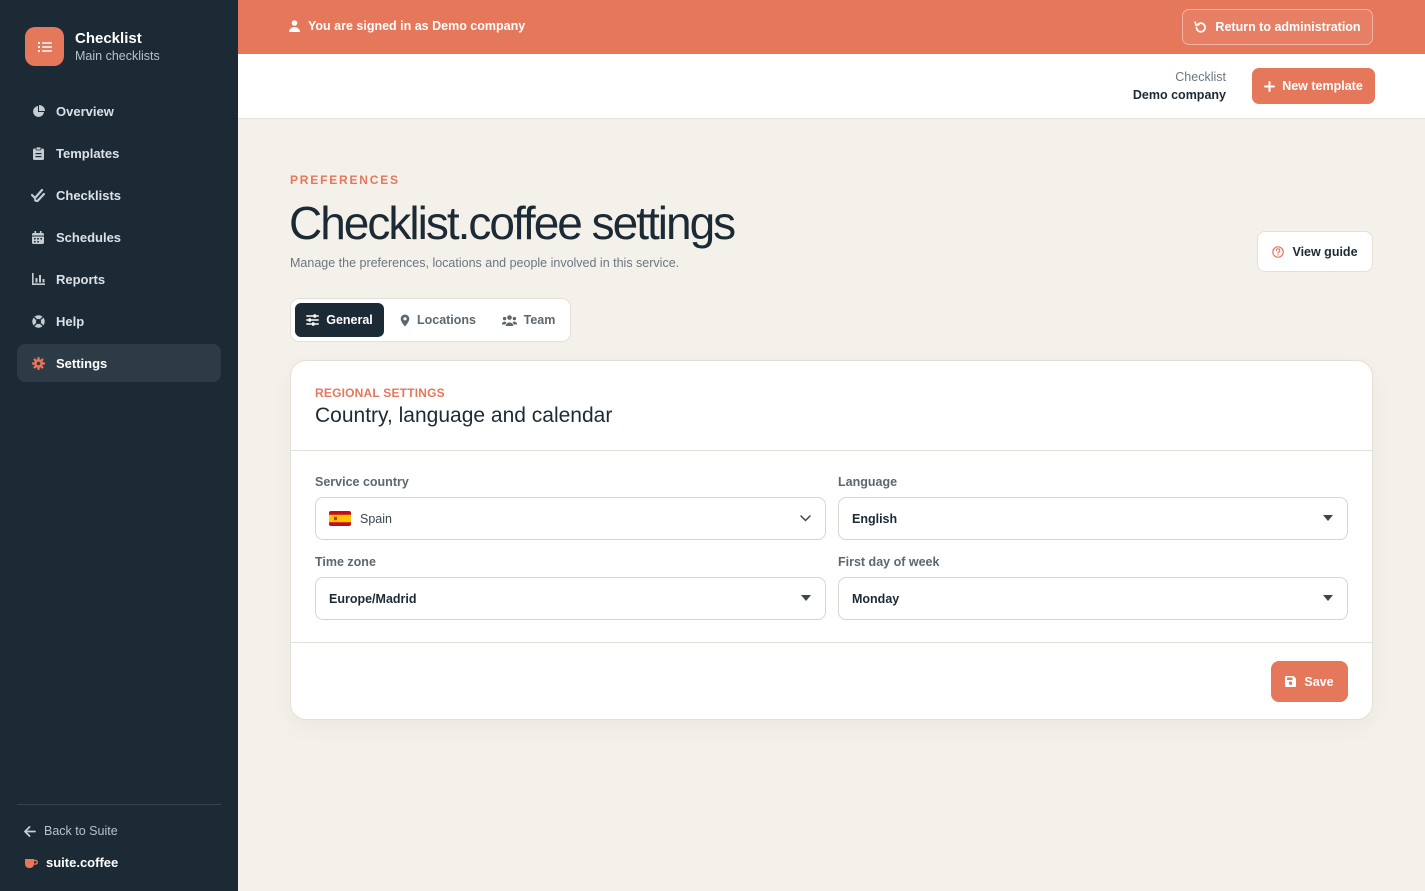  Describe the element at coordinates (31, 863) in the screenshot. I see `coffee-cup-icon` at that location.